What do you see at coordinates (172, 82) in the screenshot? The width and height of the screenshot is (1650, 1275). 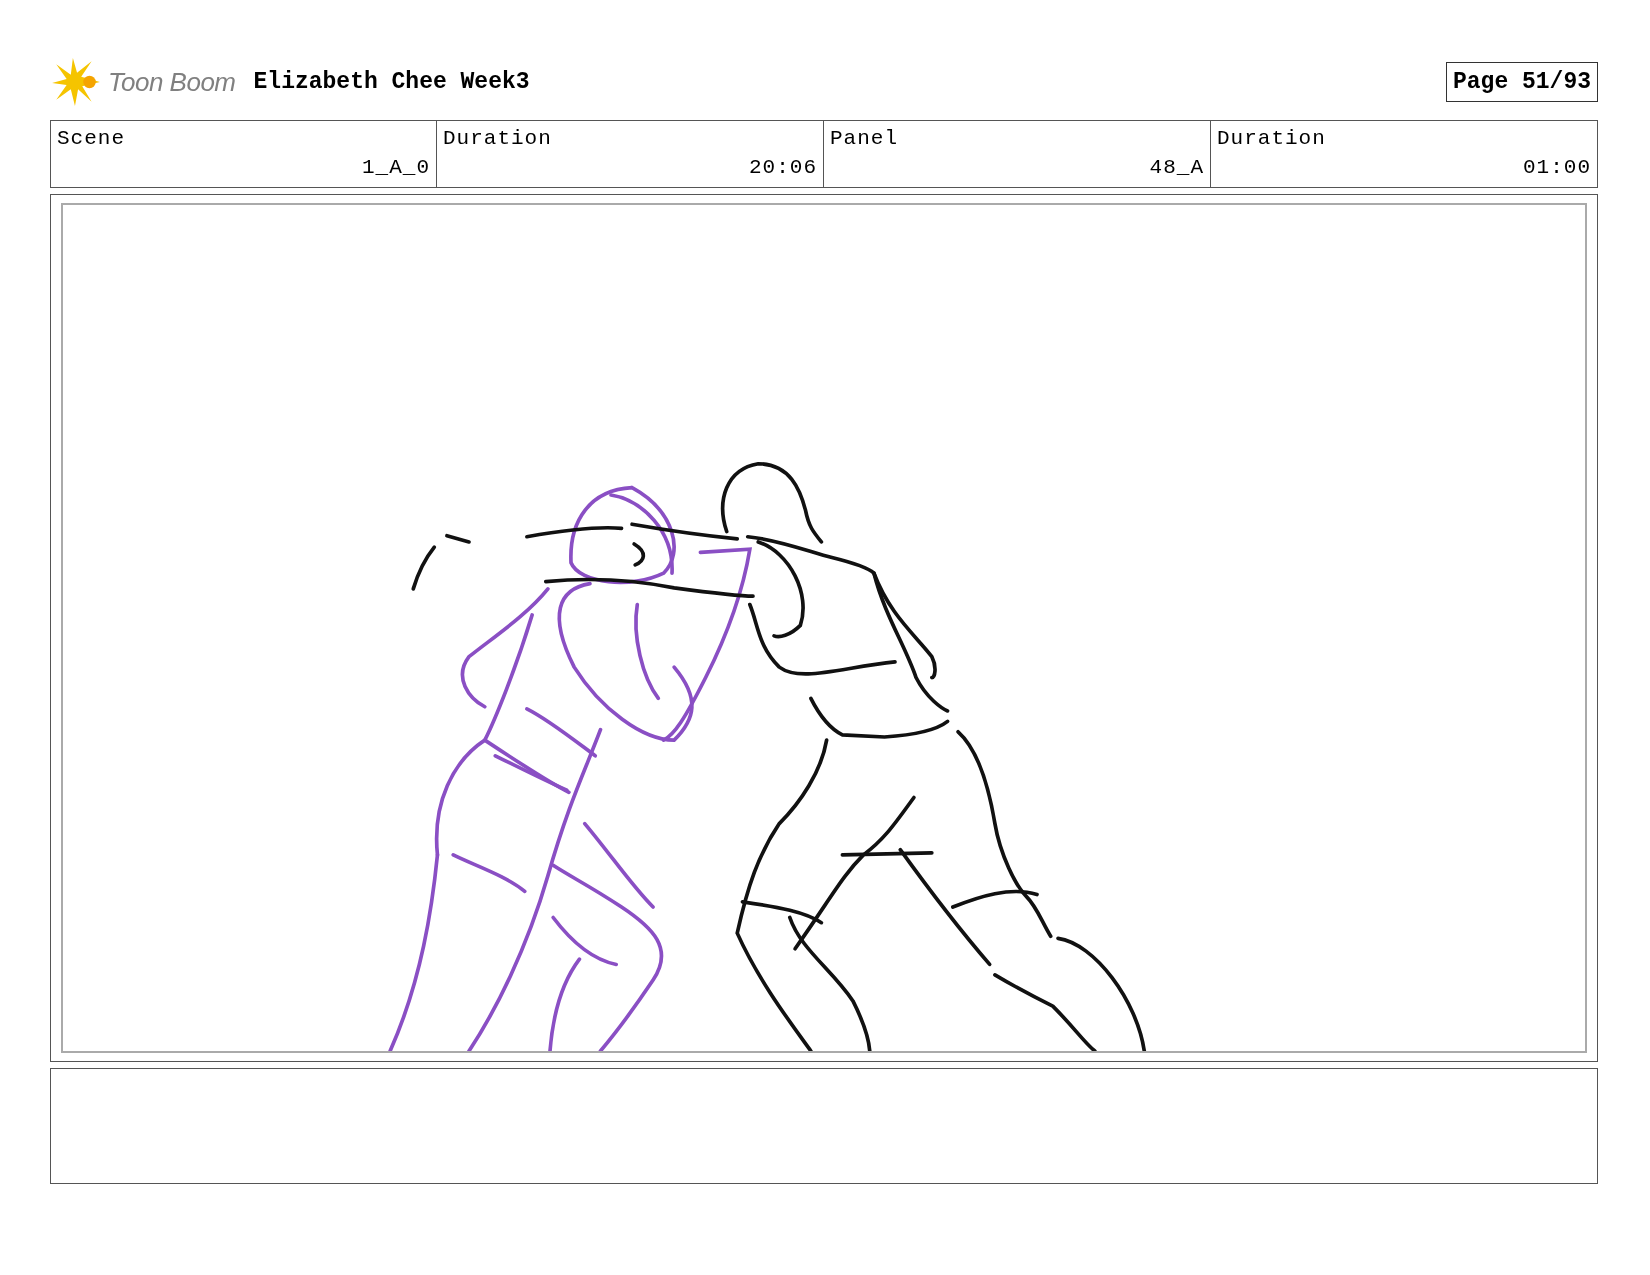 I see `logo-text: Toon Boom` at bounding box center [172, 82].